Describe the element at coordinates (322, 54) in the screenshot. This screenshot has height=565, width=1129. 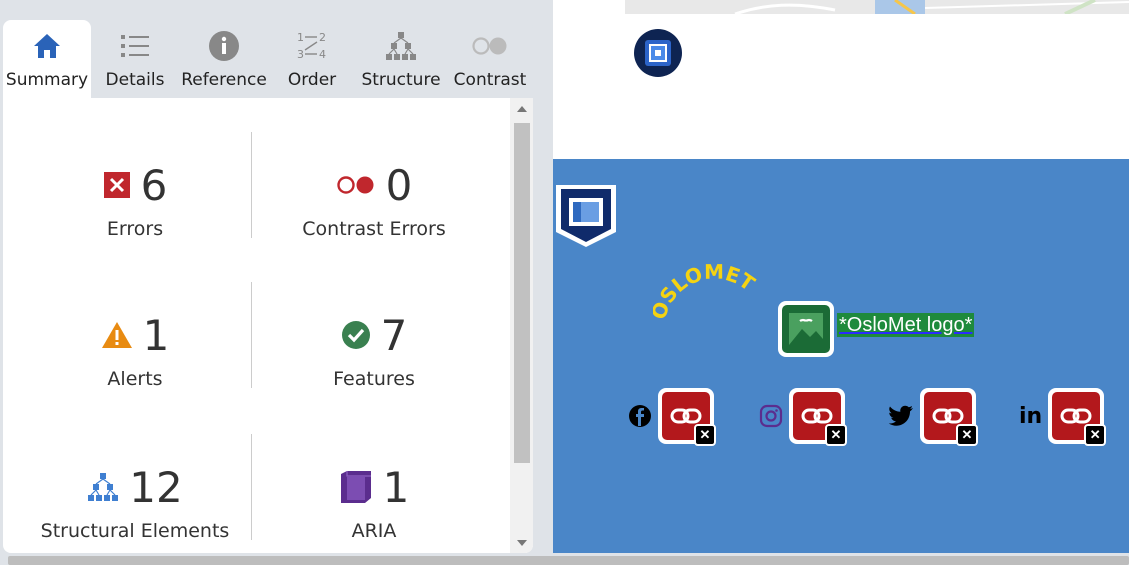
I see `svg-text: 4` at that location.